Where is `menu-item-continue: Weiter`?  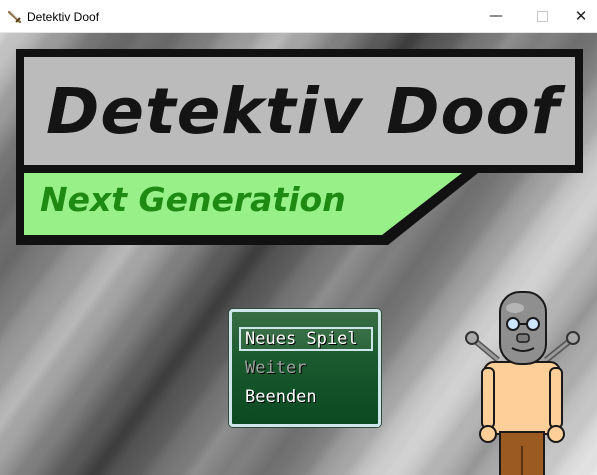 menu-item-continue: Weiter is located at coordinates (306, 368).